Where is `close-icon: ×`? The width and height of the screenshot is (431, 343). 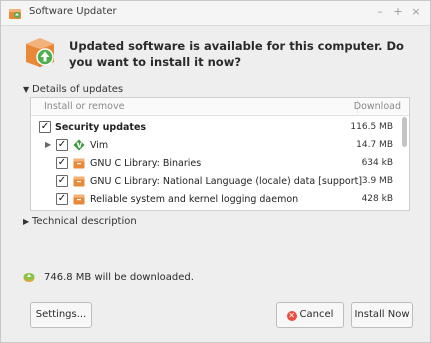 close-icon: × is located at coordinates (416, 11).